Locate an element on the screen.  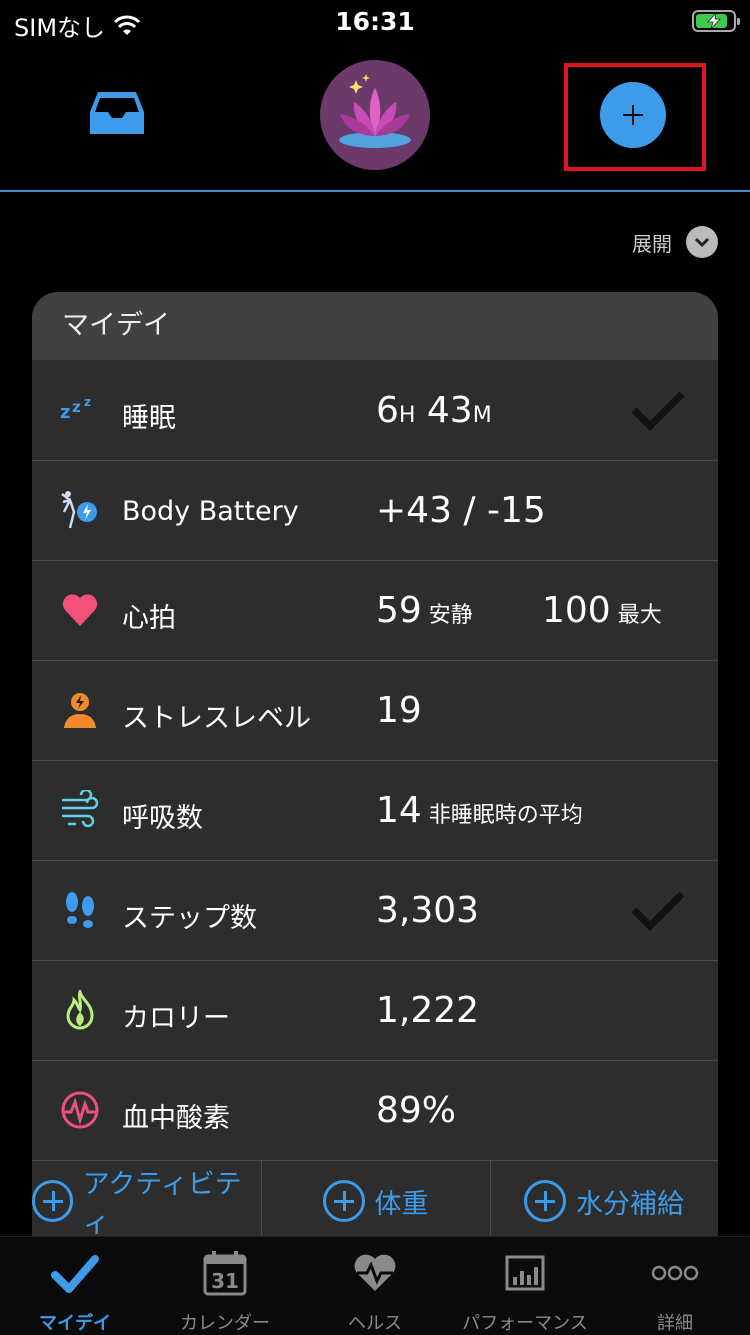
sleep-zzz-icon: z z z is located at coordinates (75, 409).